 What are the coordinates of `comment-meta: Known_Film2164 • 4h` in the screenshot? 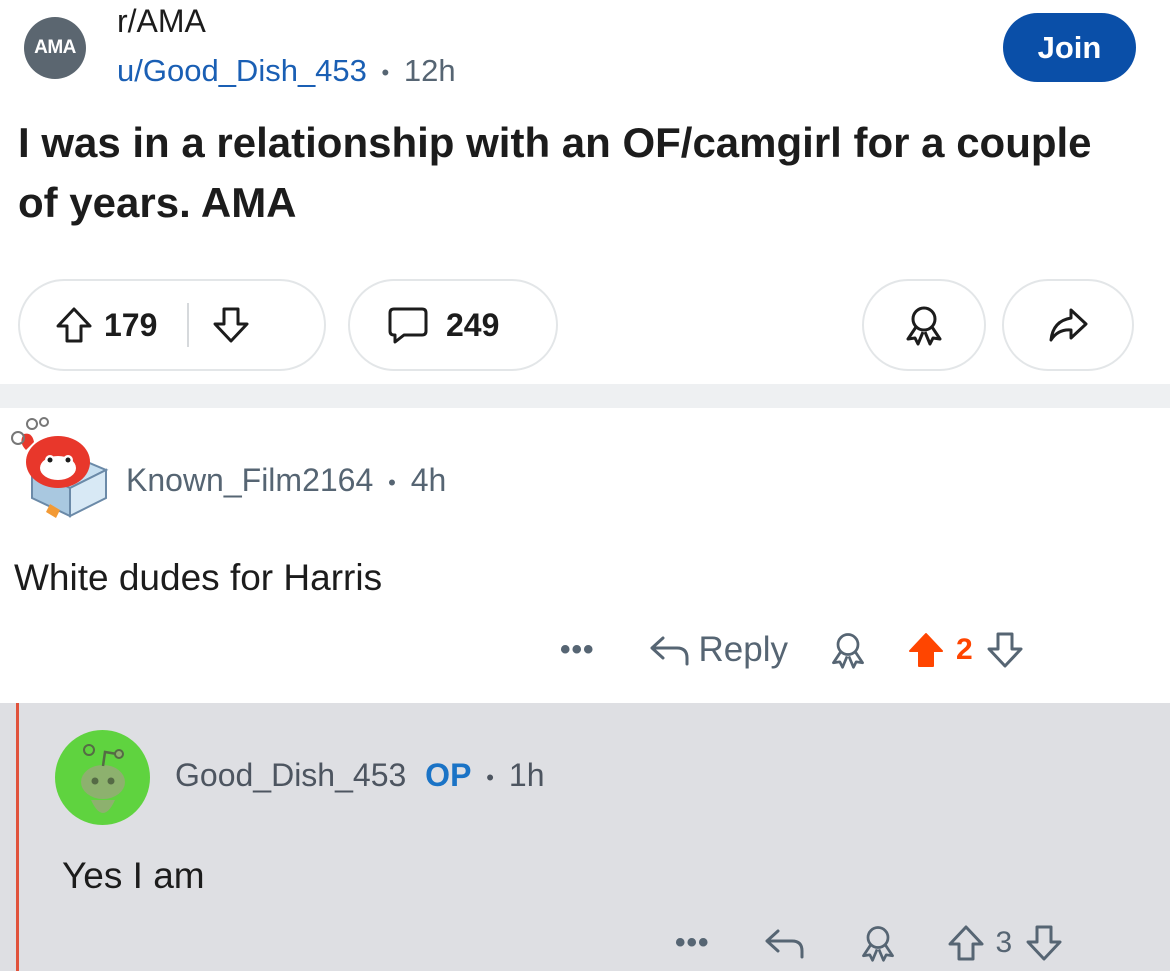 It's located at (286, 480).